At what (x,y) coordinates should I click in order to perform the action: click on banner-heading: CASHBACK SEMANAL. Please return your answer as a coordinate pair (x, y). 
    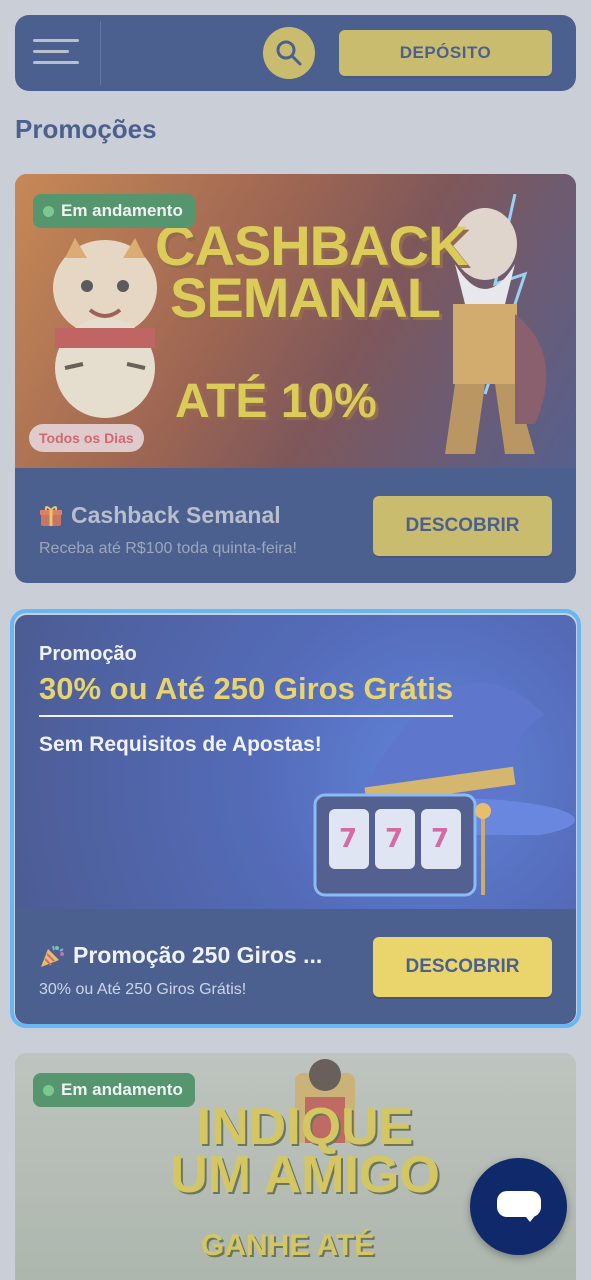
    Looking at the image, I should click on (311, 271).